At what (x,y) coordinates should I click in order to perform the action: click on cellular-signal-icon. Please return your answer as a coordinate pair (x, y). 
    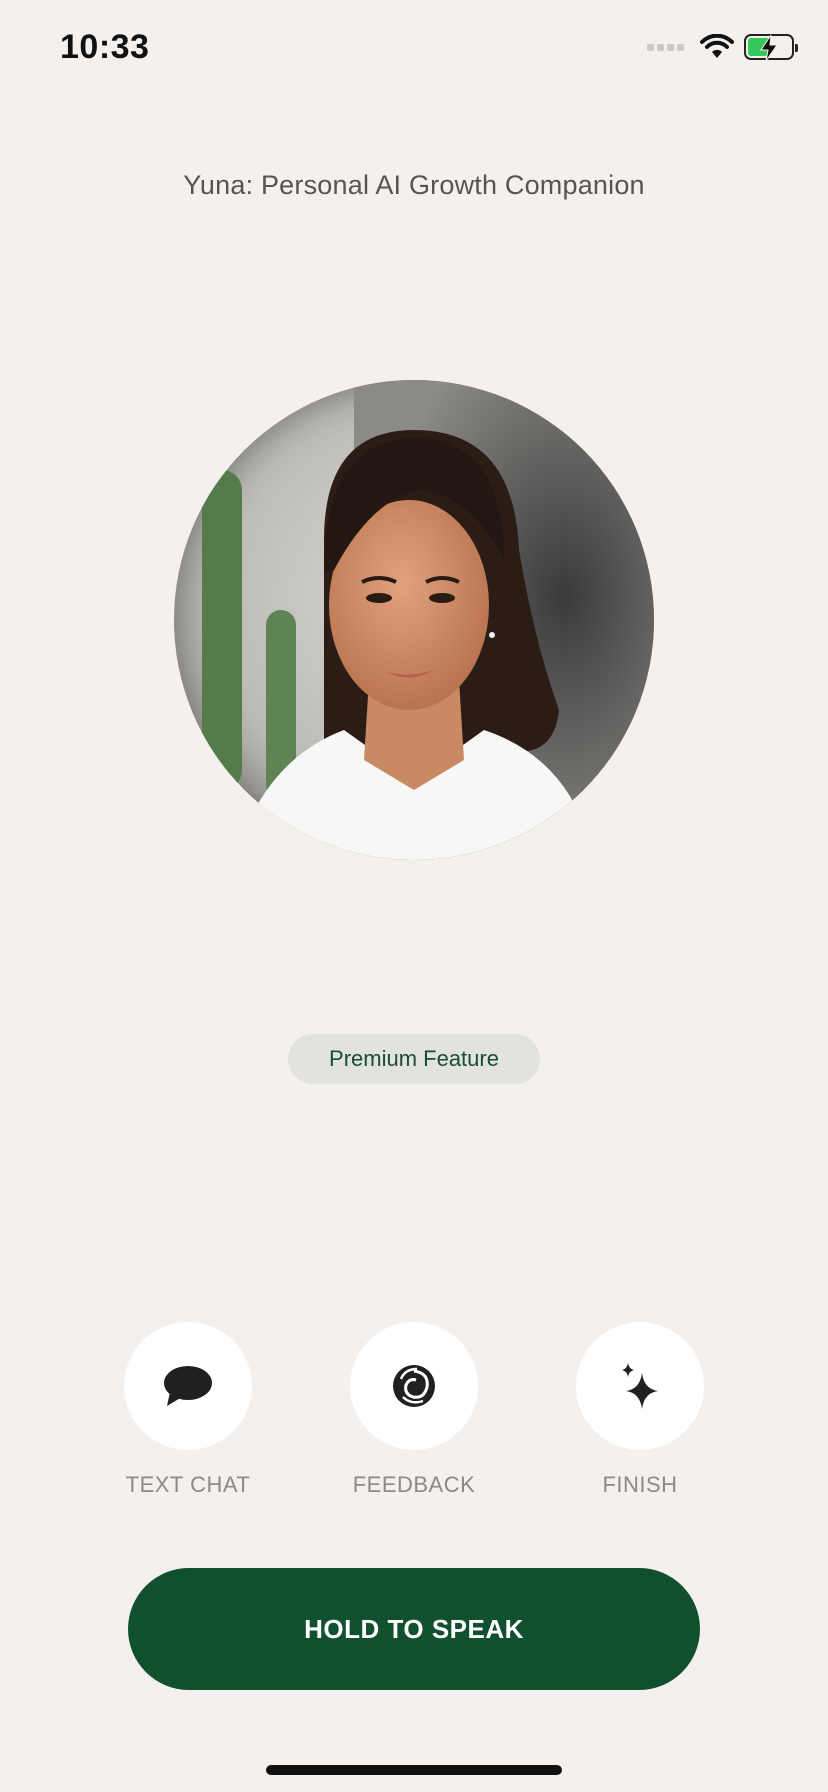
    Looking at the image, I should click on (665, 47).